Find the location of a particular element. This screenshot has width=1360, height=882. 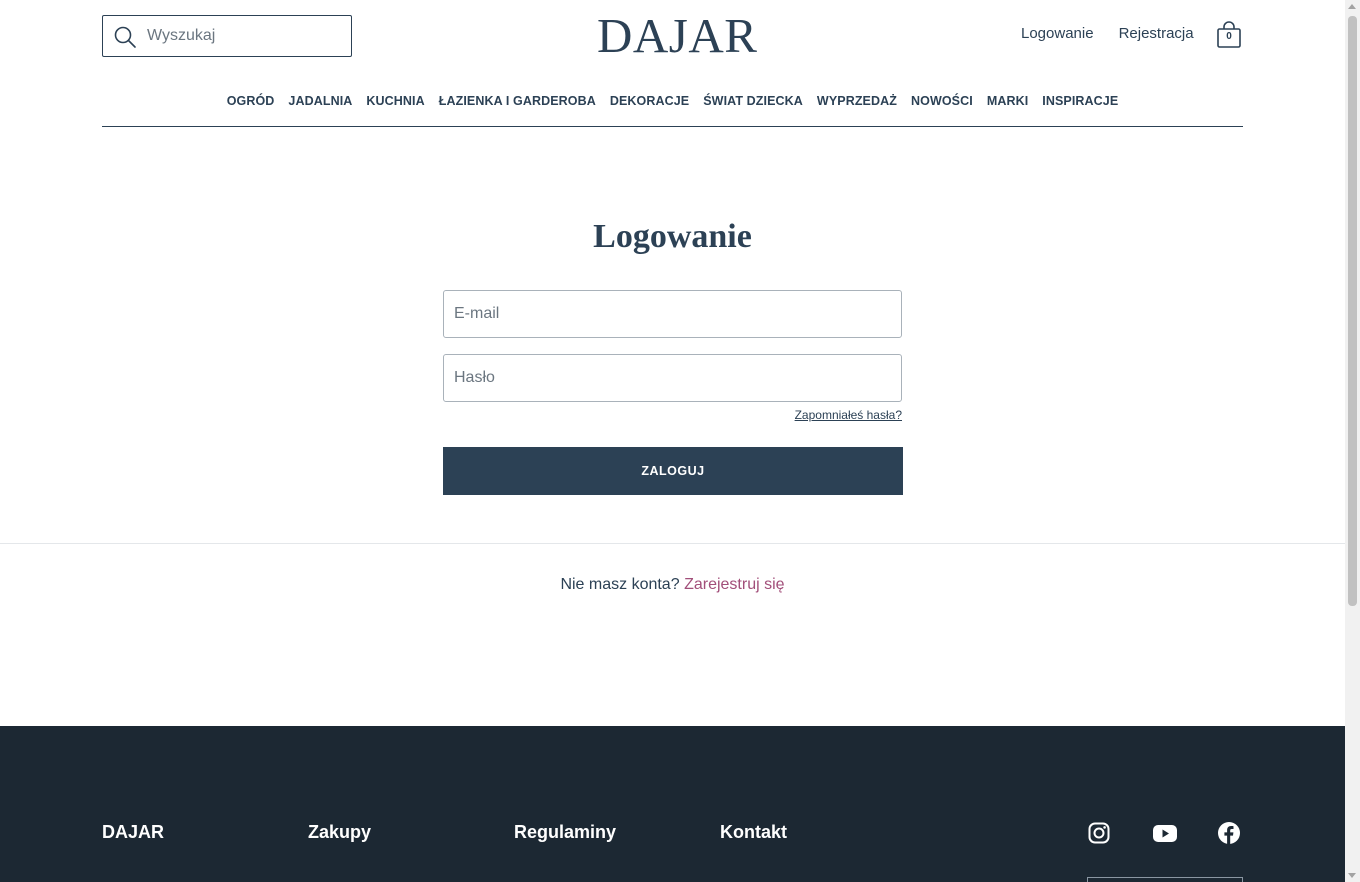

scrollbar is located at coordinates (1352, 441).